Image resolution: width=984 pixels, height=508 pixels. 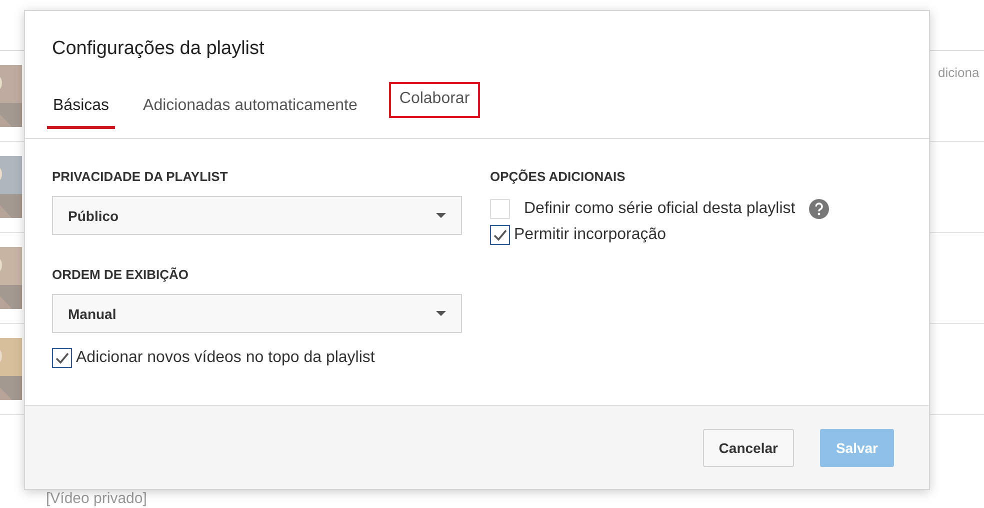 What do you see at coordinates (257, 215) in the screenshot?
I see `dropdown: Público` at bounding box center [257, 215].